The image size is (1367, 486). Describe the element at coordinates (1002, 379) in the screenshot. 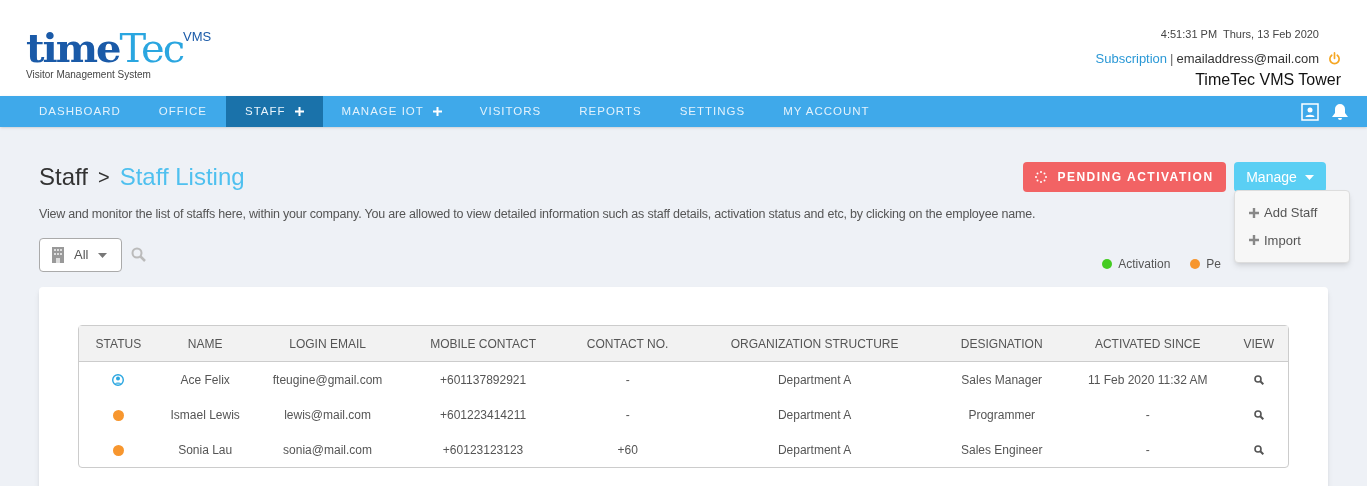

I see `table-cell: Sales Manager` at that location.